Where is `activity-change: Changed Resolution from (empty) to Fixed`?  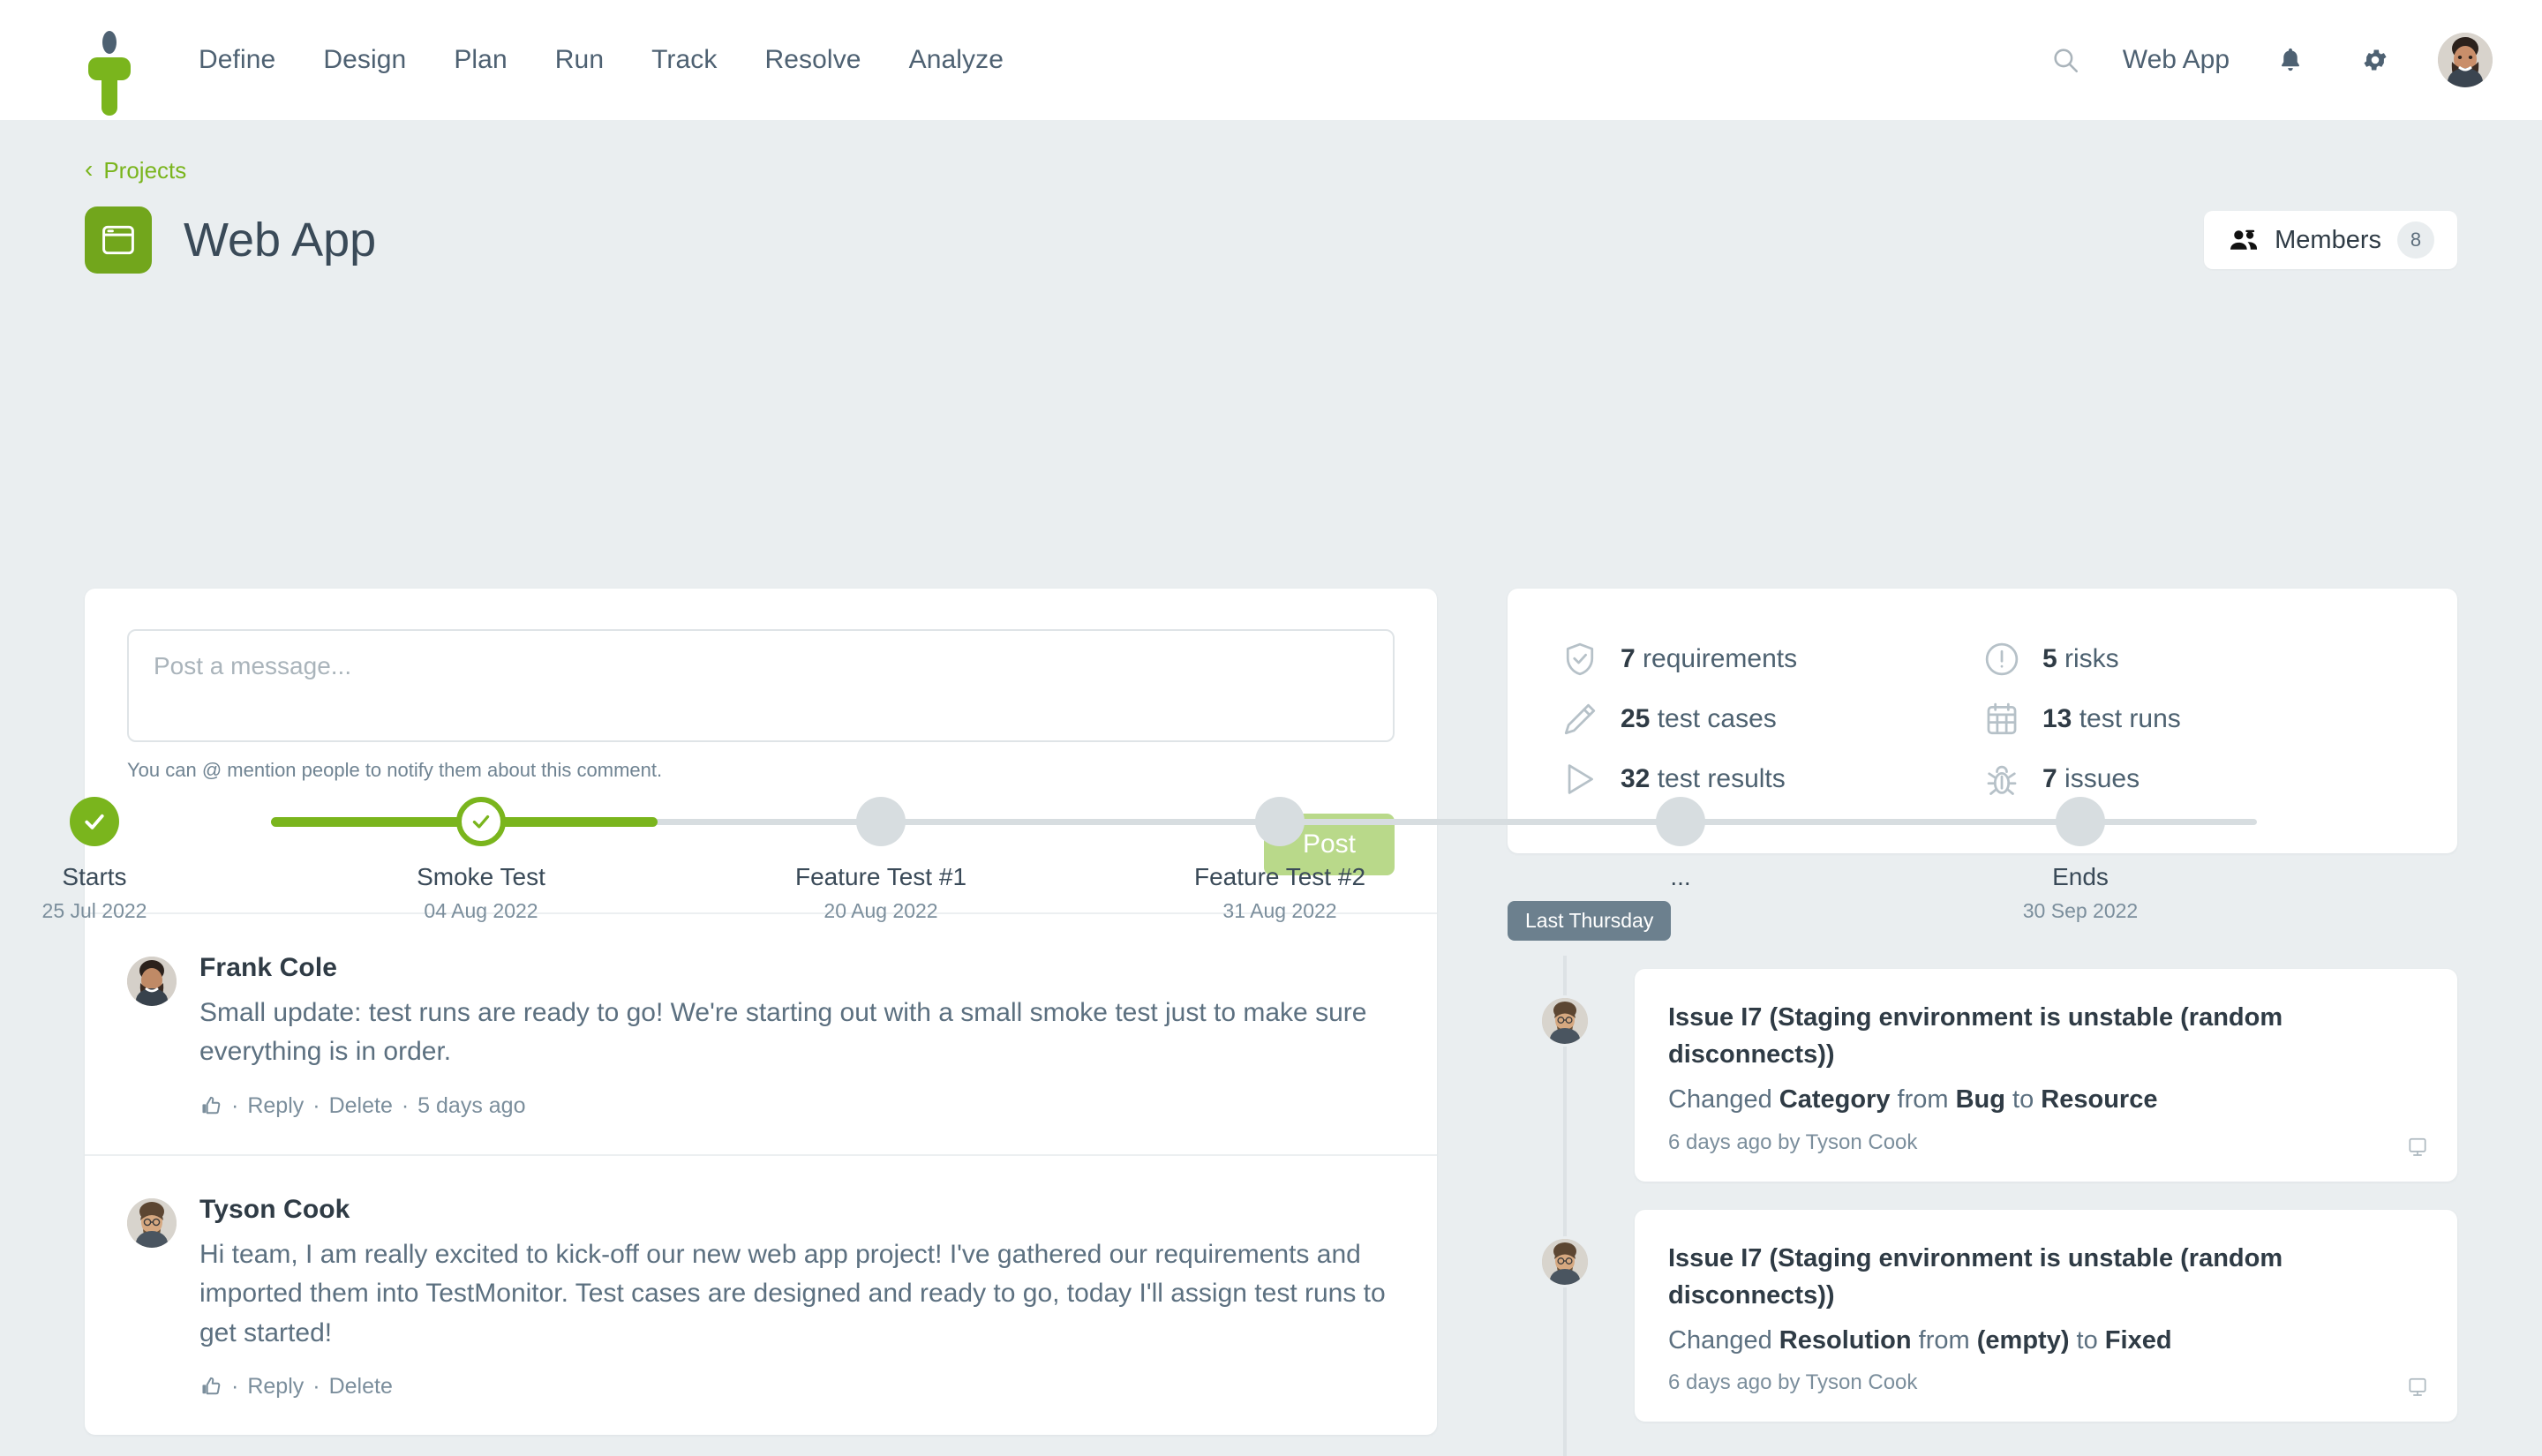 activity-change: Changed Resolution from (empty) to Fixed is located at coordinates (2046, 1341).